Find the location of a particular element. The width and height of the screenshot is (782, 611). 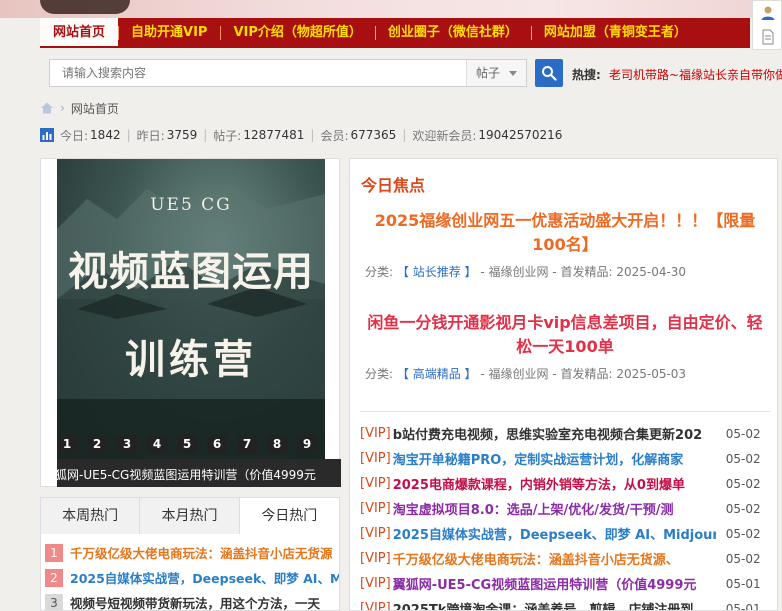

stat-posts-value: 12877481 is located at coordinates (274, 135).